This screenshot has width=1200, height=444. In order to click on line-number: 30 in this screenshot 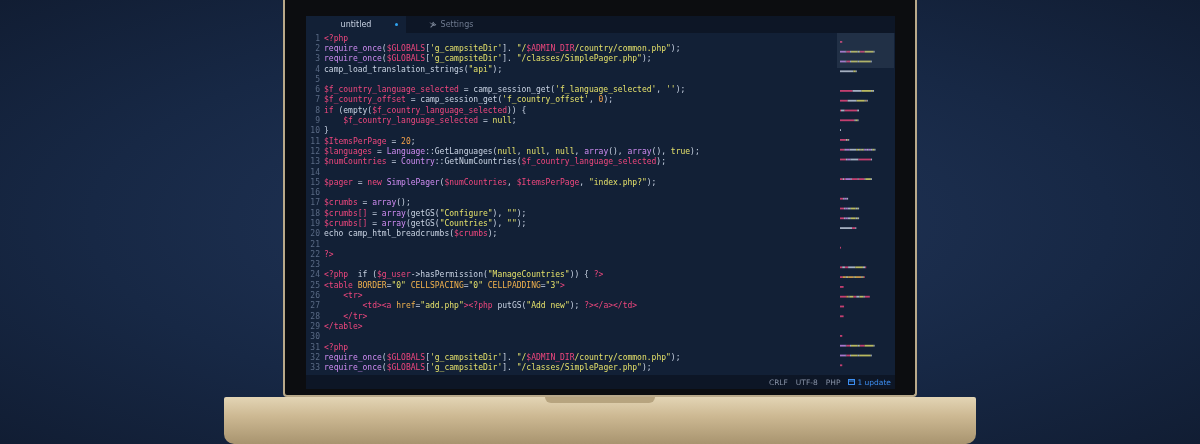, I will do `click(314, 337)`.